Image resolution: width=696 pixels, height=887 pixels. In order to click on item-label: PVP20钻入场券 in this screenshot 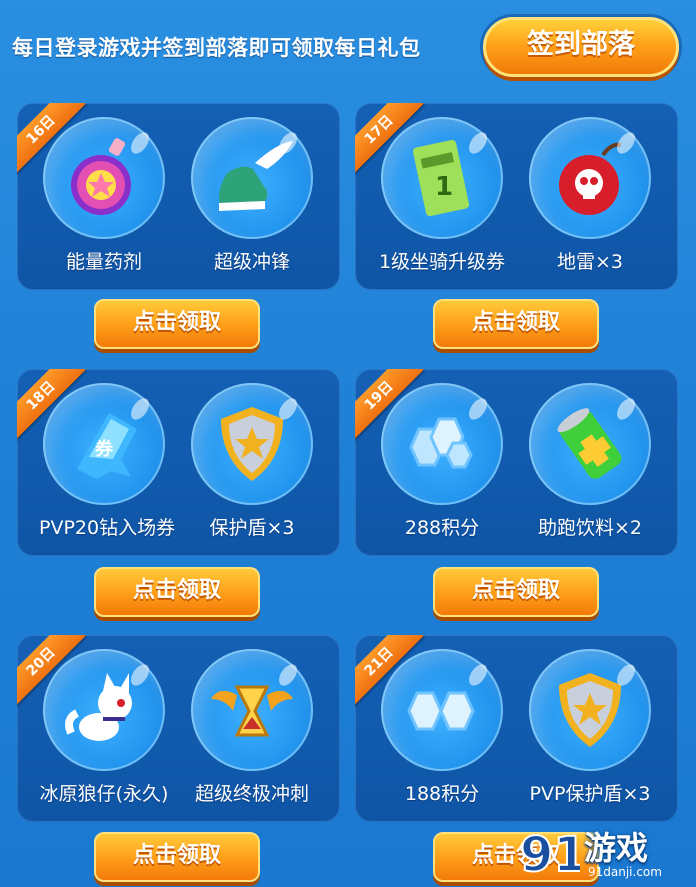, I will do `click(107, 528)`.